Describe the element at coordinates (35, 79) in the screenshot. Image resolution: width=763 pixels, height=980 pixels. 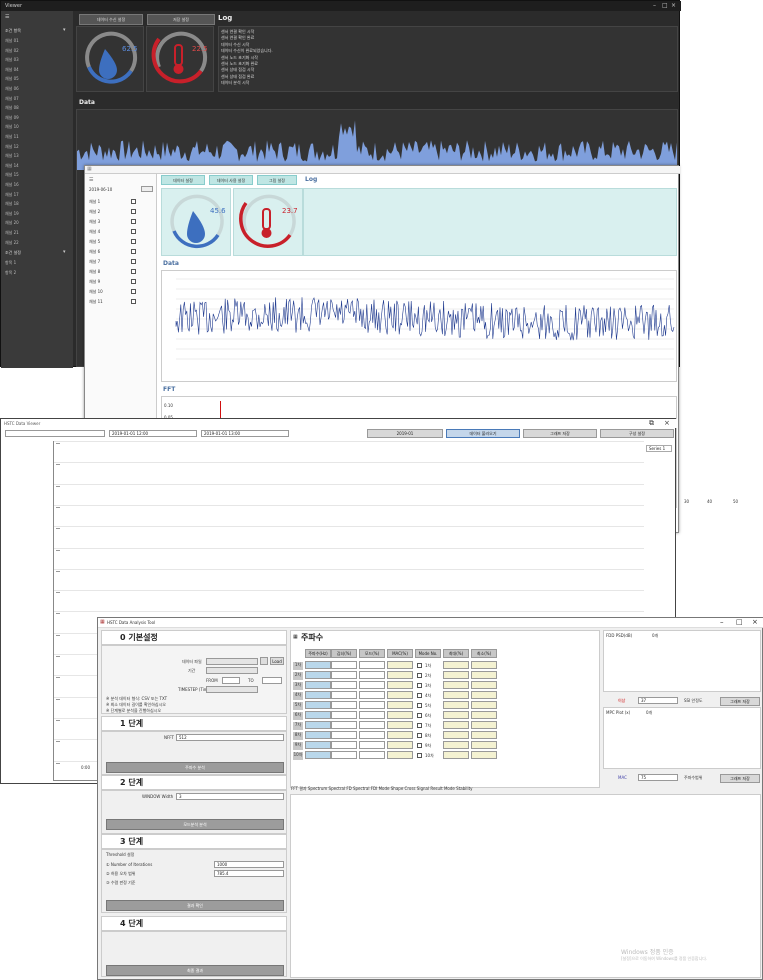
I see `sidebar-item: 채널 05` at that location.